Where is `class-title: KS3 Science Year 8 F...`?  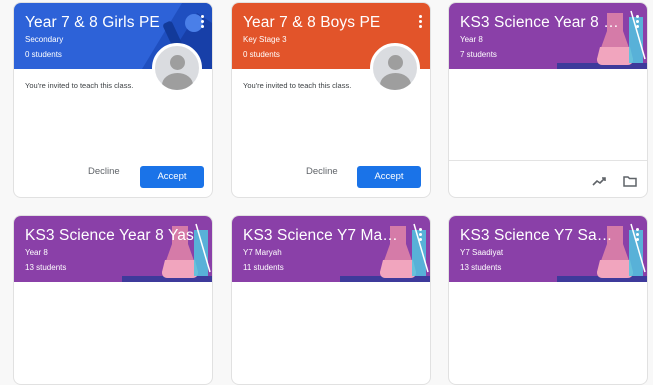
class-title: KS3 Science Year 8 F... is located at coordinates (540, 23).